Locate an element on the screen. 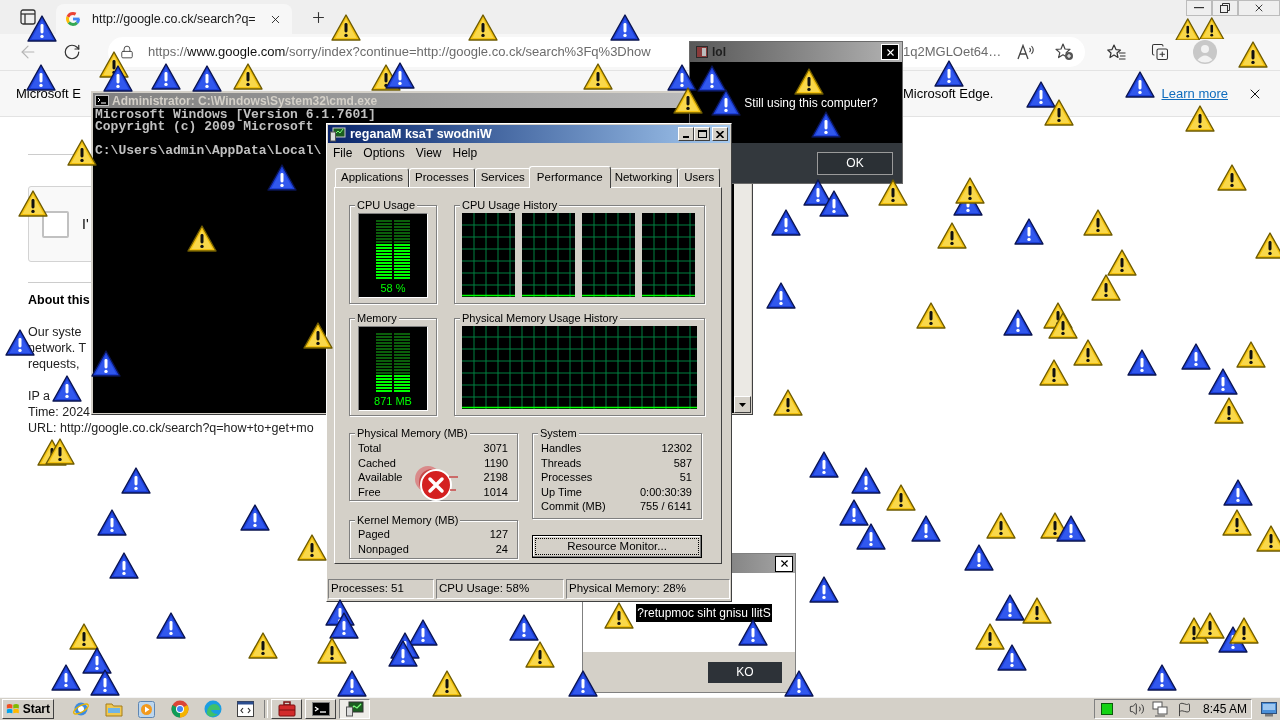  meter-reading: 871 MB is located at coordinates (393, 401).